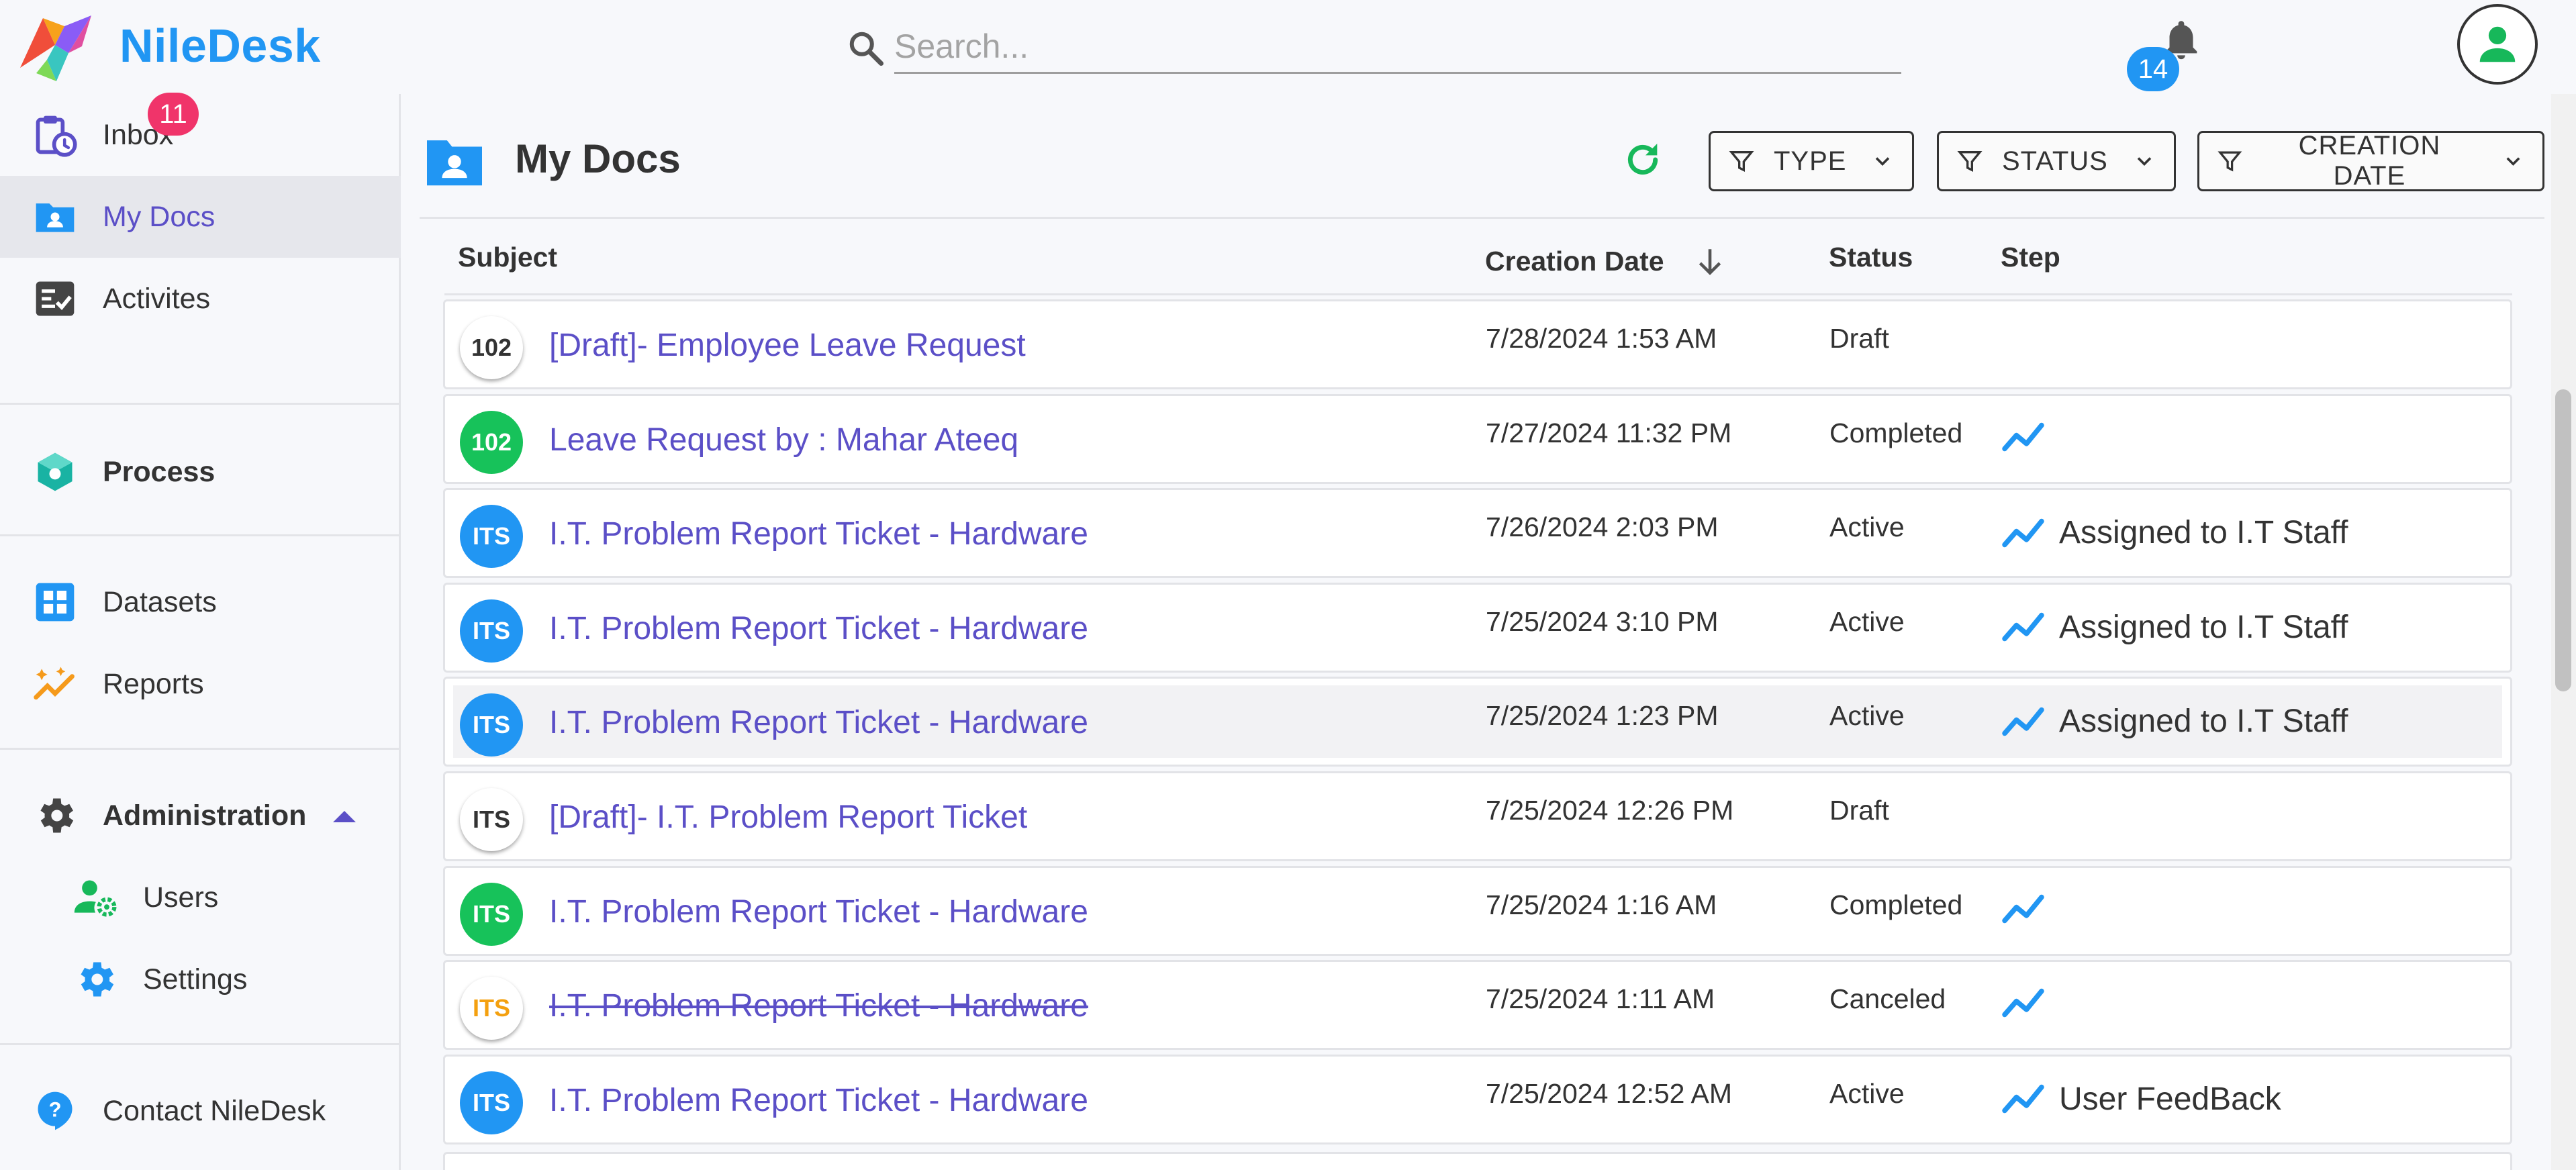 The height and width of the screenshot is (1170, 2576). What do you see at coordinates (1888, 999) in the screenshot?
I see `doc-status: Canceled` at bounding box center [1888, 999].